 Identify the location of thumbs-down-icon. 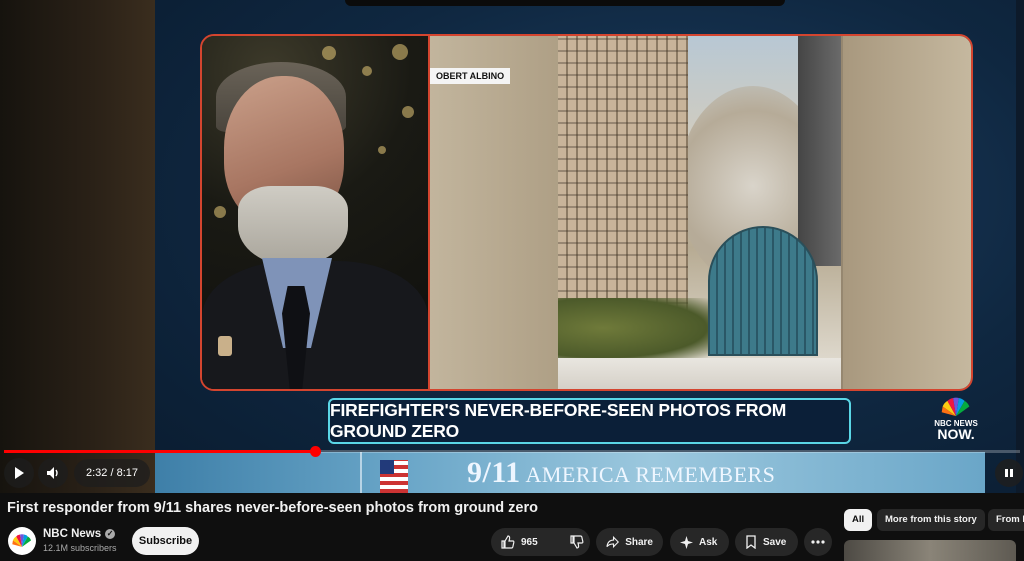
(577, 542).